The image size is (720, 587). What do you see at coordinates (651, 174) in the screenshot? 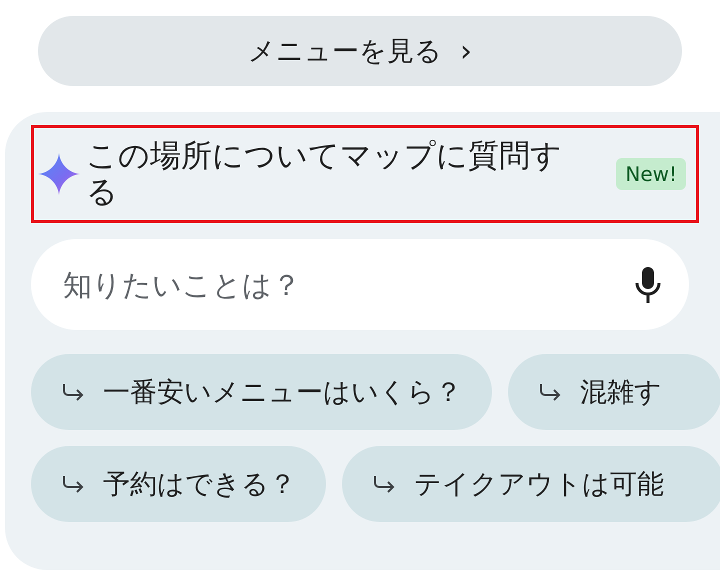
I see `new-badge: New!` at bounding box center [651, 174].